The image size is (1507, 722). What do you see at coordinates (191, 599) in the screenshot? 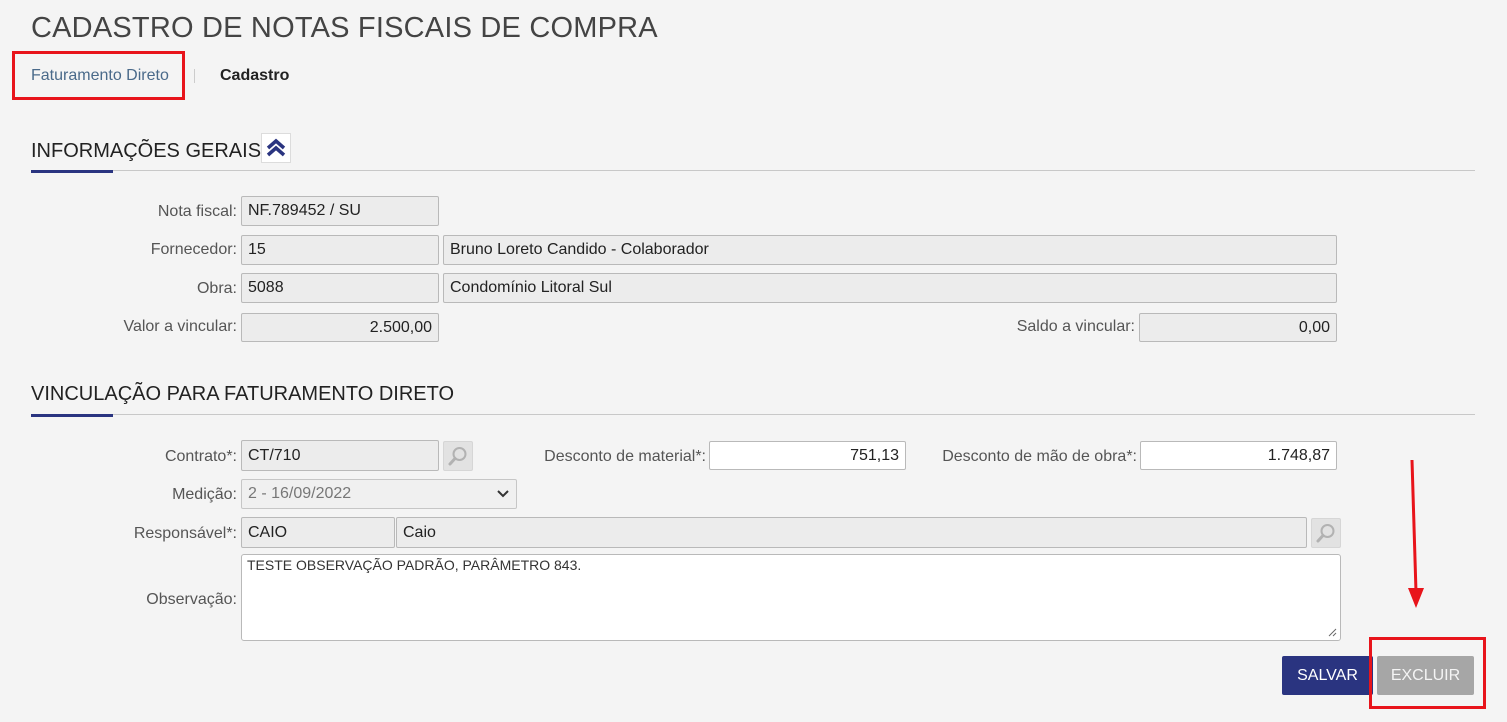
I see `observacao-label: Observação:` at bounding box center [191, 599].